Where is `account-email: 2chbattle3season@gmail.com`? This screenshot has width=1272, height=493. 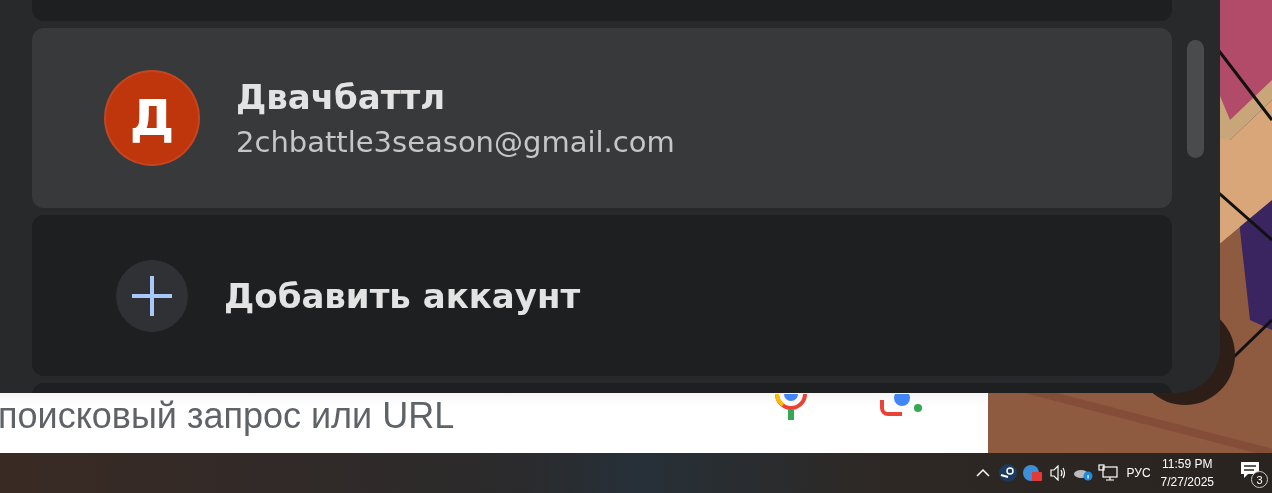
account-email: 2chbattle3season@gmail.com is located at coordinates (455, 142).